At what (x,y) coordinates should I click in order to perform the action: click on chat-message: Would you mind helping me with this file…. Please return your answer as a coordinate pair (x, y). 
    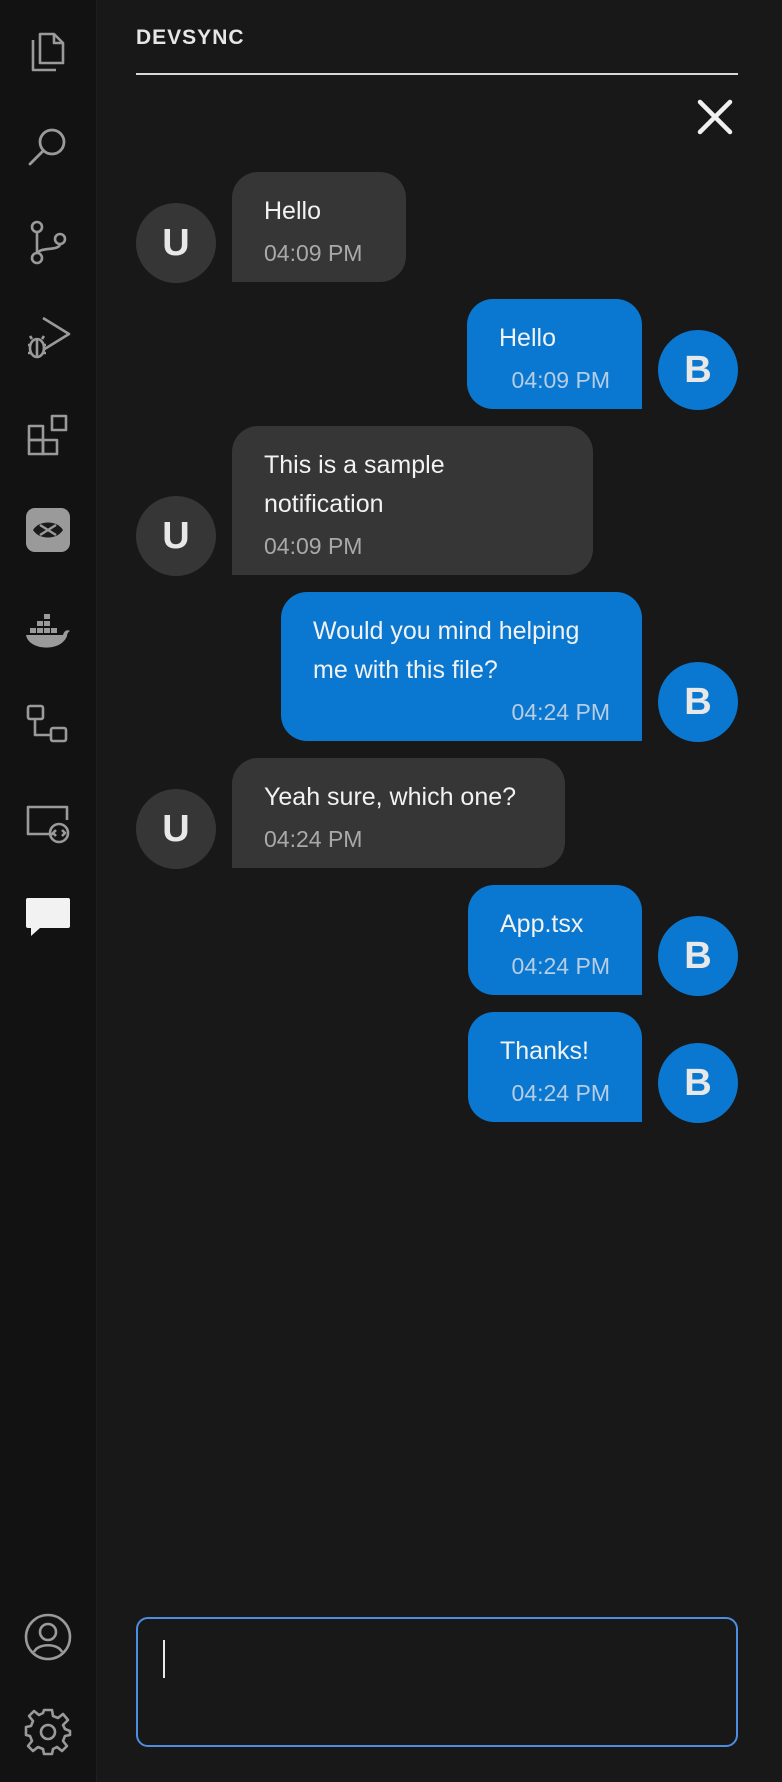
    Looking at the image, I should click on (461, 666).